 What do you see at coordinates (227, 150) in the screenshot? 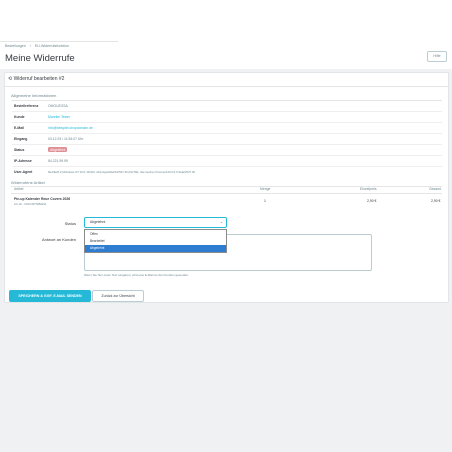
I see `info-row-status: Status Abgelehnt` at bounding box center [227, 150].